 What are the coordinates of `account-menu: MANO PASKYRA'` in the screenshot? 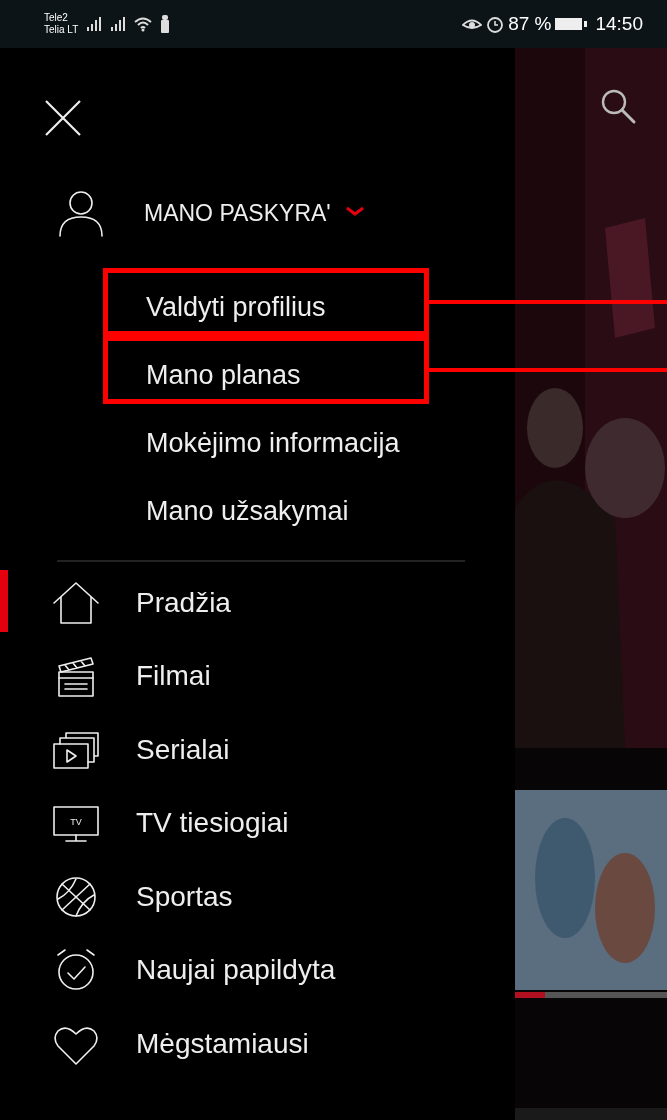 It's located at (254, 213).